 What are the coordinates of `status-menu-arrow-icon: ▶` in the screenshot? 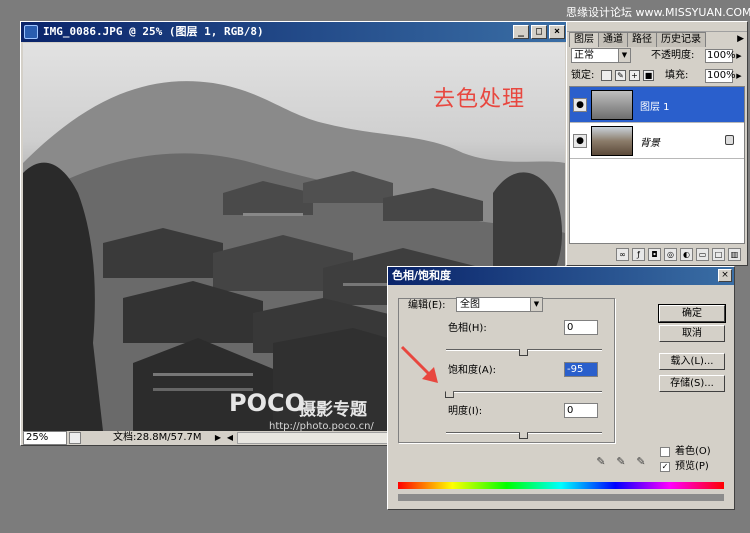 It's located at (218, 438).